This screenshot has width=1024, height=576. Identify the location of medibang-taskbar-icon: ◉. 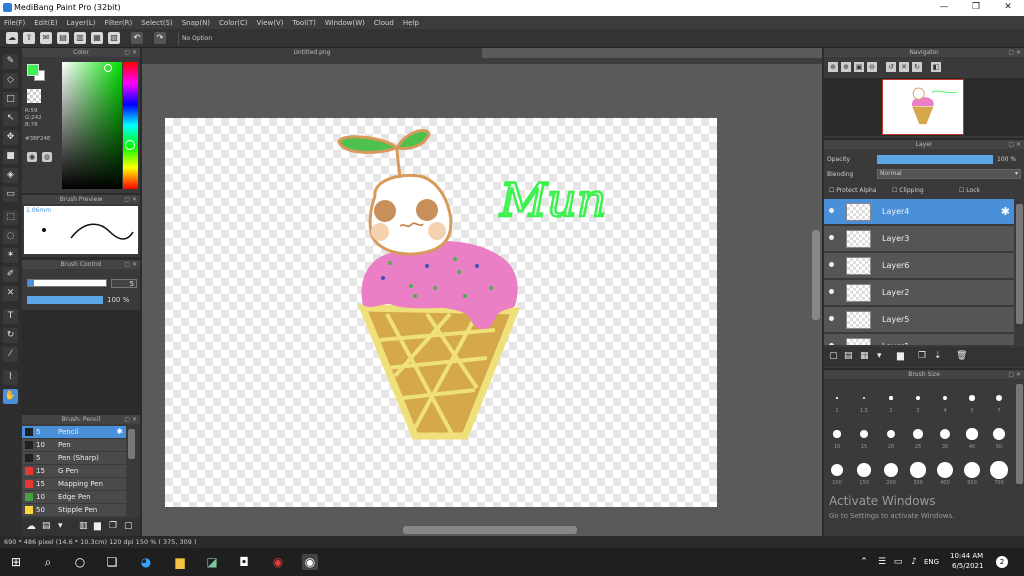
(310, 562).